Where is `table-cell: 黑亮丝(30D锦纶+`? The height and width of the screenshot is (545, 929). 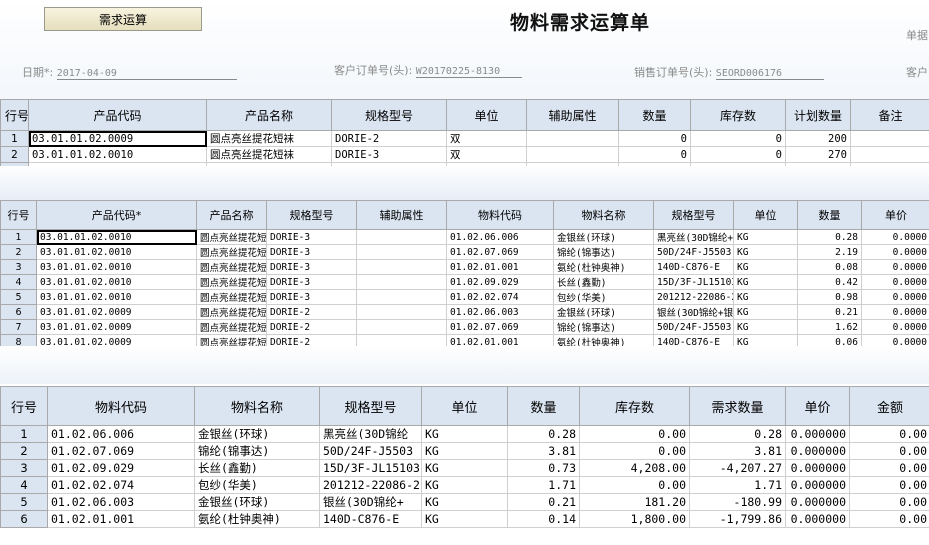 table-cell: 黑亮丝(30D锦纶+ is located at coordinates (693, 237).